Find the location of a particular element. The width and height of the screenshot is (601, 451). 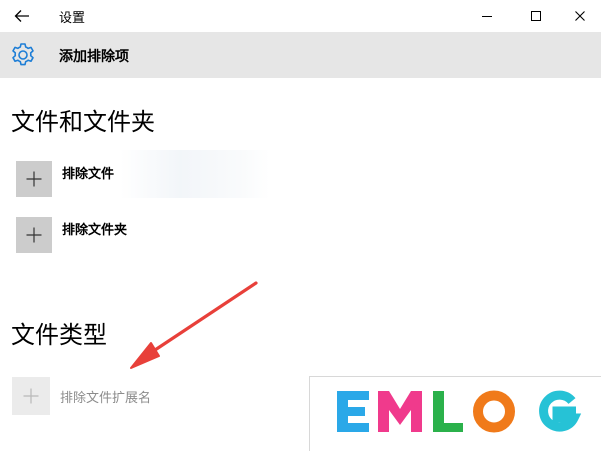

minimize-button is located at coordinates (487, 16).